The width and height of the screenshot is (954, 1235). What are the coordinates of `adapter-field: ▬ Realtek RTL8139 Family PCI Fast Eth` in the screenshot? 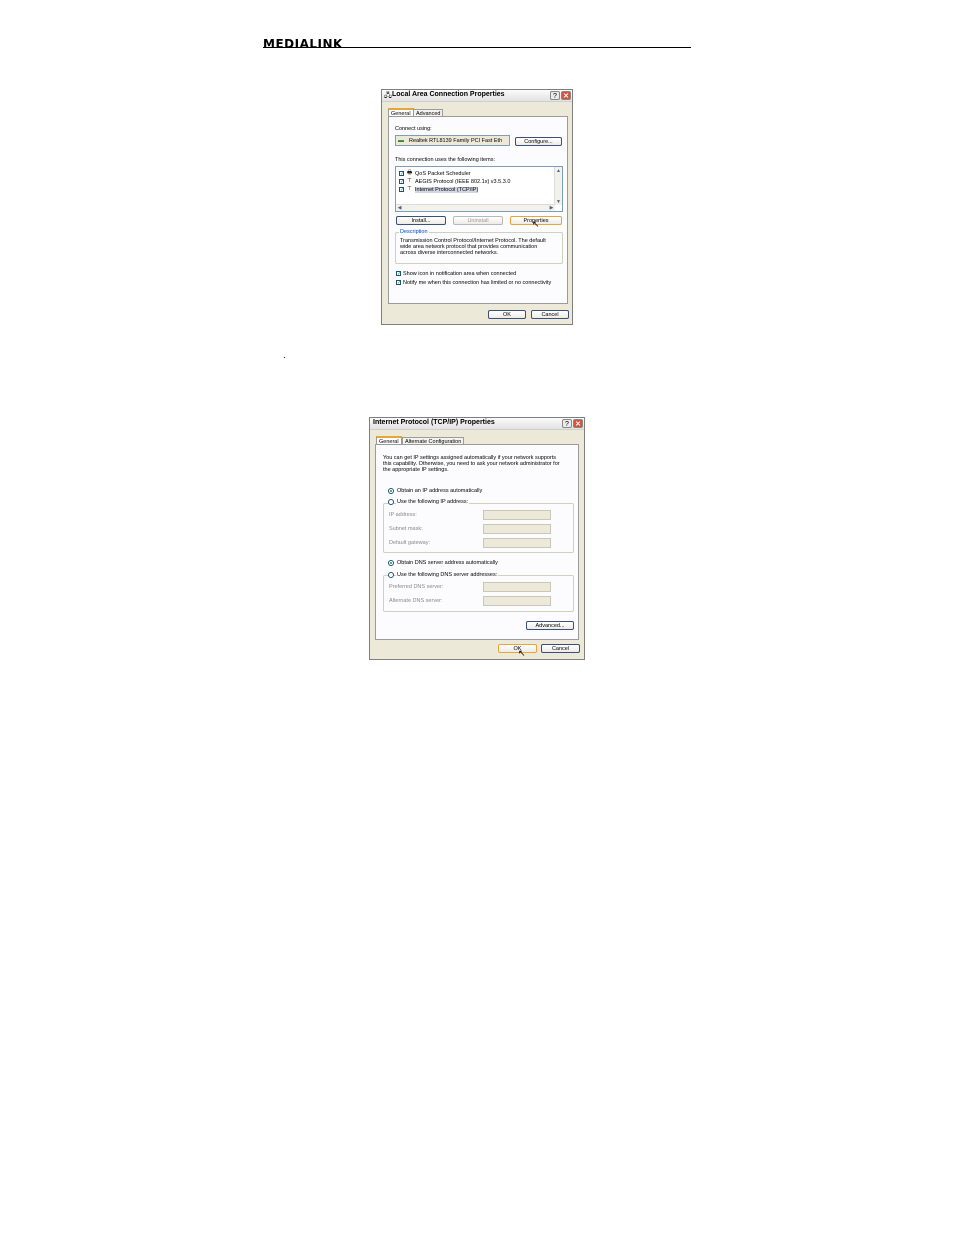 It's located at (452, 140).